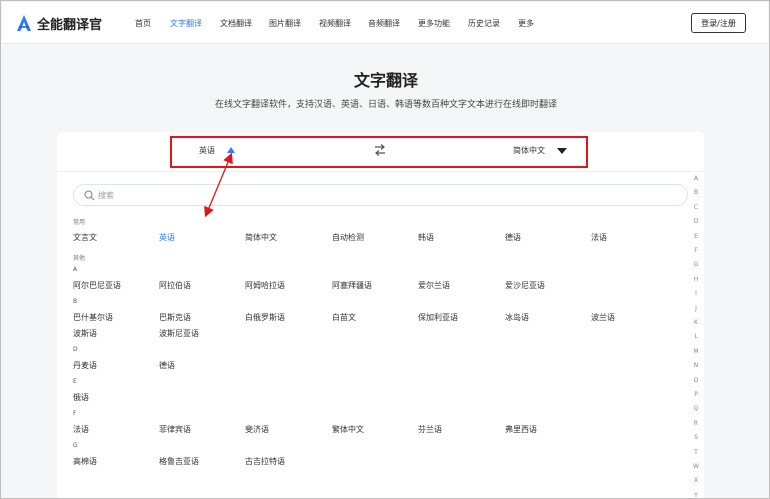 Image resolution: width=770 pixels, height=499 pixels. Describe the element at coordinates (348, 429) in the screenshot. I see `language-option: 繁体中文` at that location.